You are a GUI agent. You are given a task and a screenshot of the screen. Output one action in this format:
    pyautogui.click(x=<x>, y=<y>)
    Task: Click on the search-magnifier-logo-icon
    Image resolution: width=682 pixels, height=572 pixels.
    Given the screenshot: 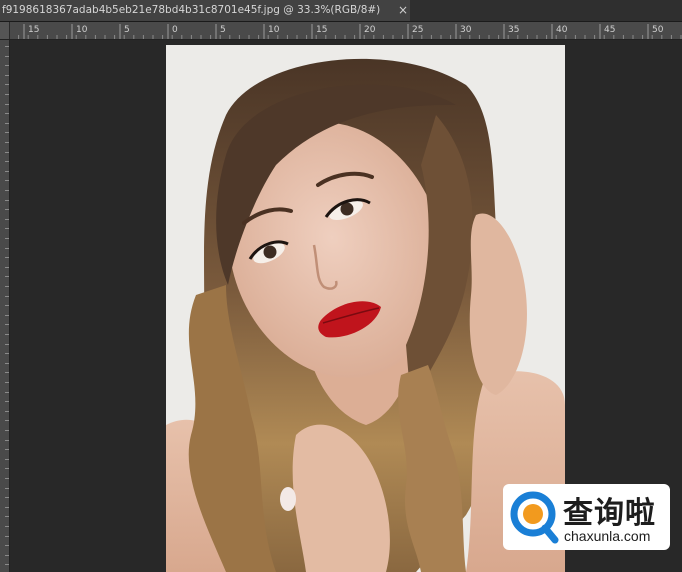 What is the action you would take?
    pyautogui.click(x=534, y=517)
    